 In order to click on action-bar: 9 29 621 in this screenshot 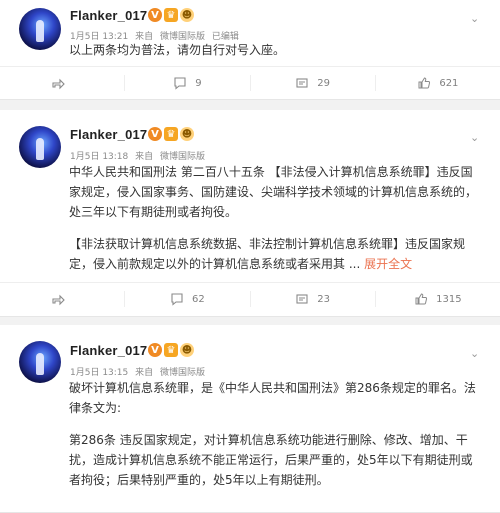, I will do `click(250, 82)`.